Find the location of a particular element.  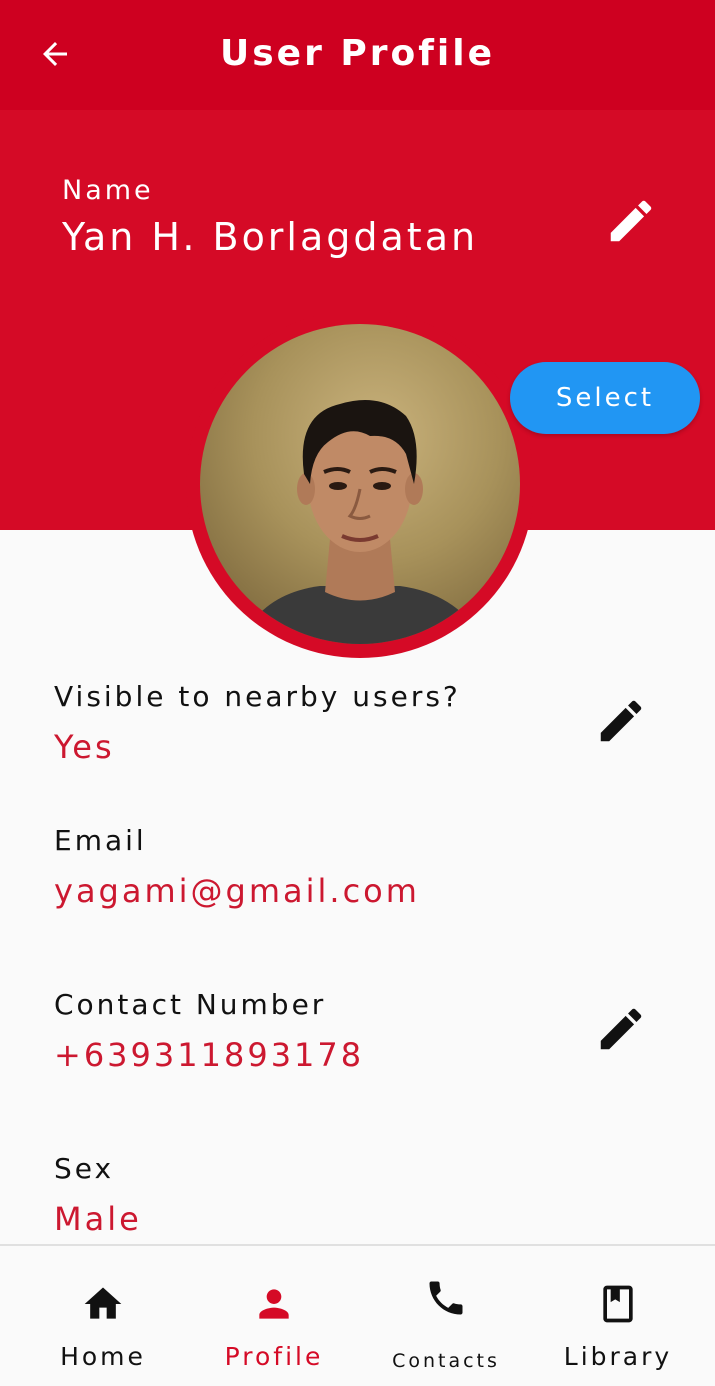

email-value: yagami@gmail.com is located at coordinates (237, 891).